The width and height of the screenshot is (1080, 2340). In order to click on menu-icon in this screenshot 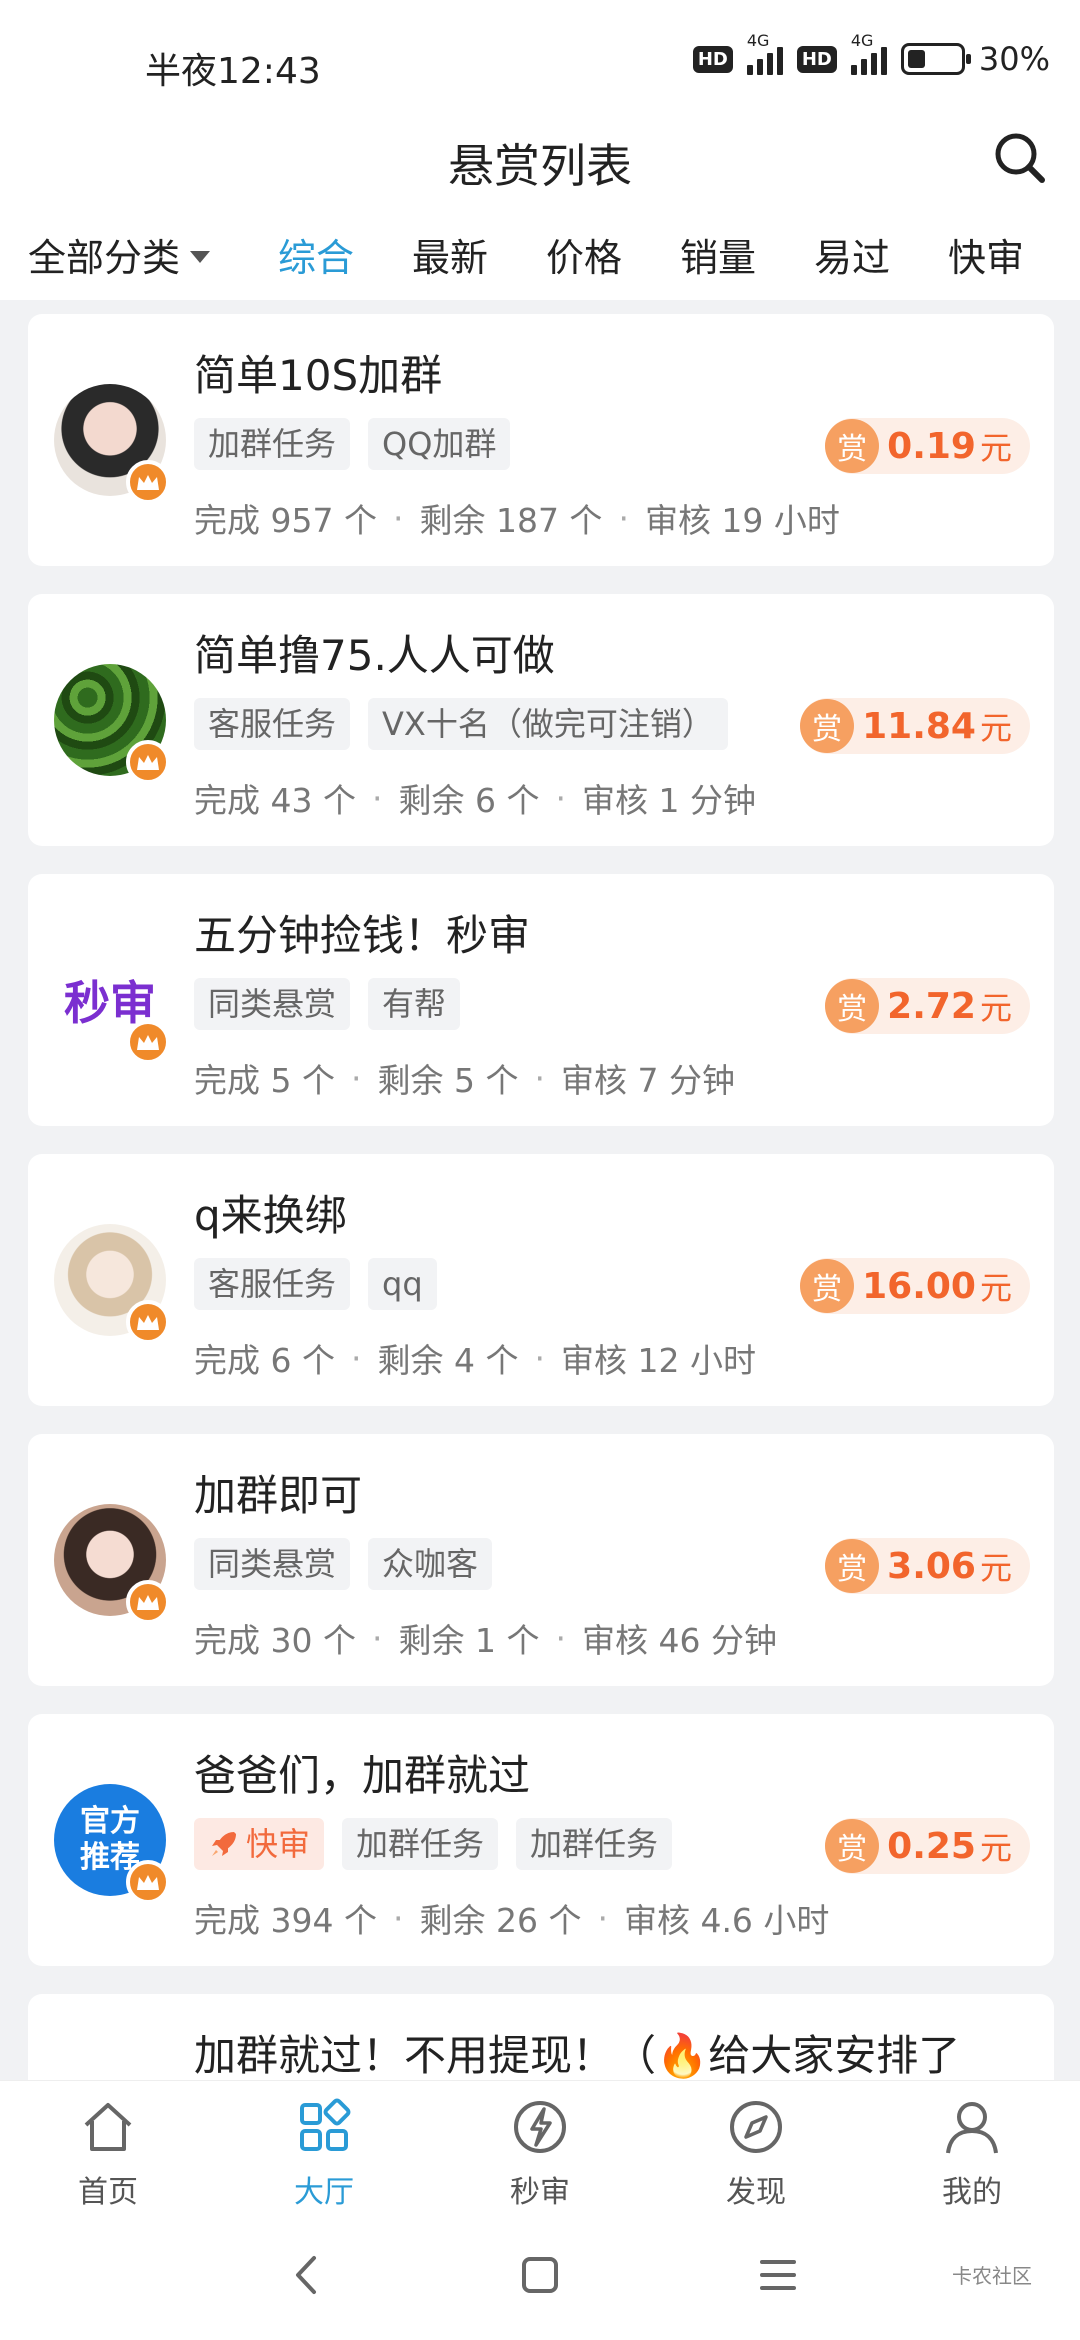, I will do `click(778, 2275)`.